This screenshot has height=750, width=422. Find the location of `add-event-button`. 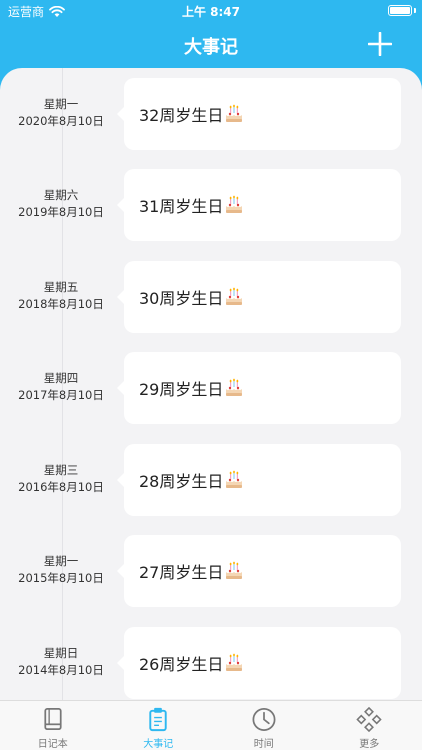

add-event-button is located at coordinates (380, 44).